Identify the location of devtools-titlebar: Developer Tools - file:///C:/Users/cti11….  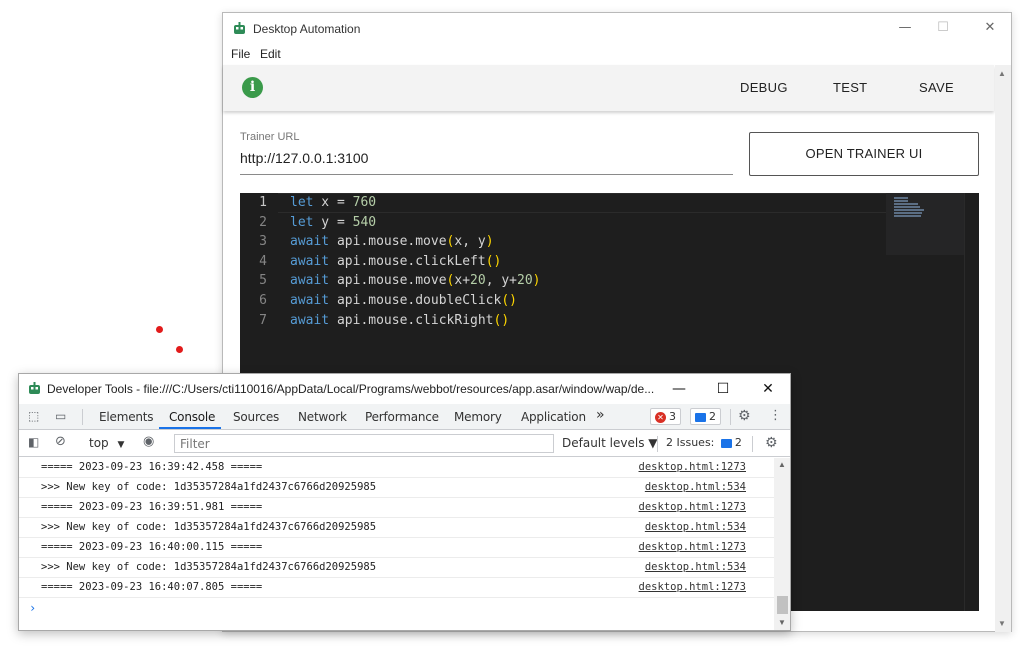
(404, 389).